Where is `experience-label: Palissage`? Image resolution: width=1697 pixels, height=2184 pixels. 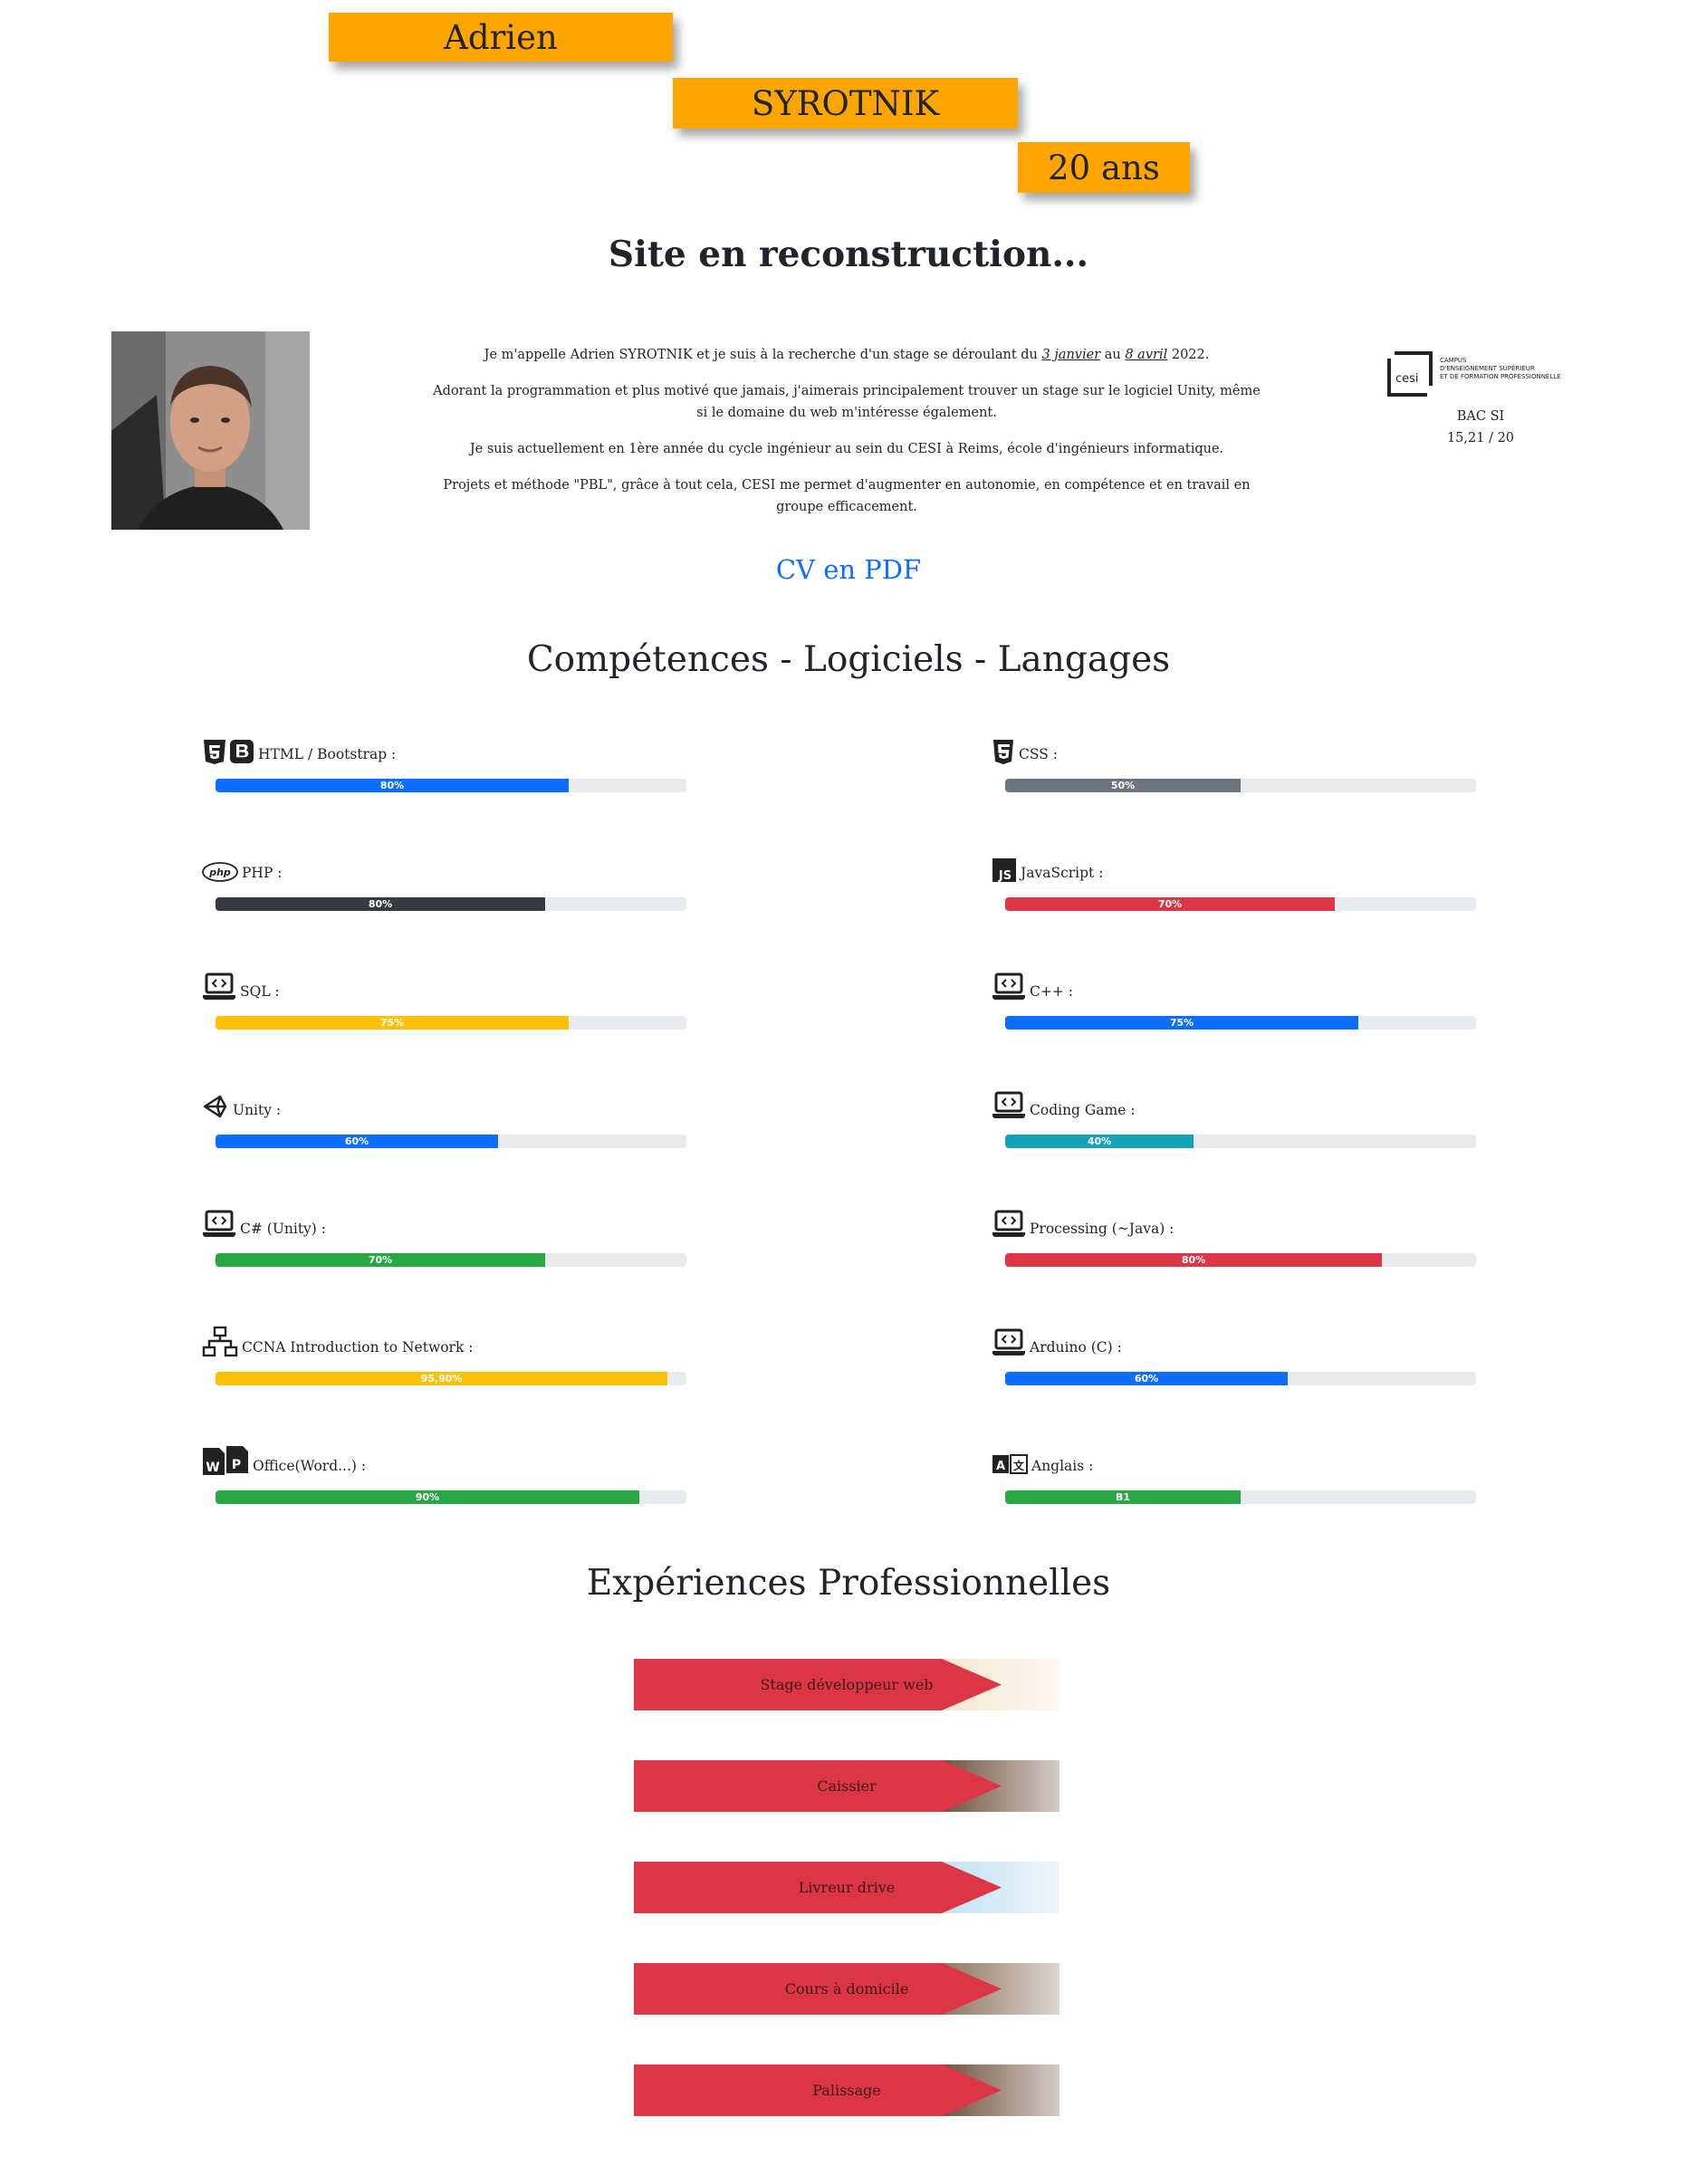
experience-label: Palissage is located at coordinates (846, 2090).